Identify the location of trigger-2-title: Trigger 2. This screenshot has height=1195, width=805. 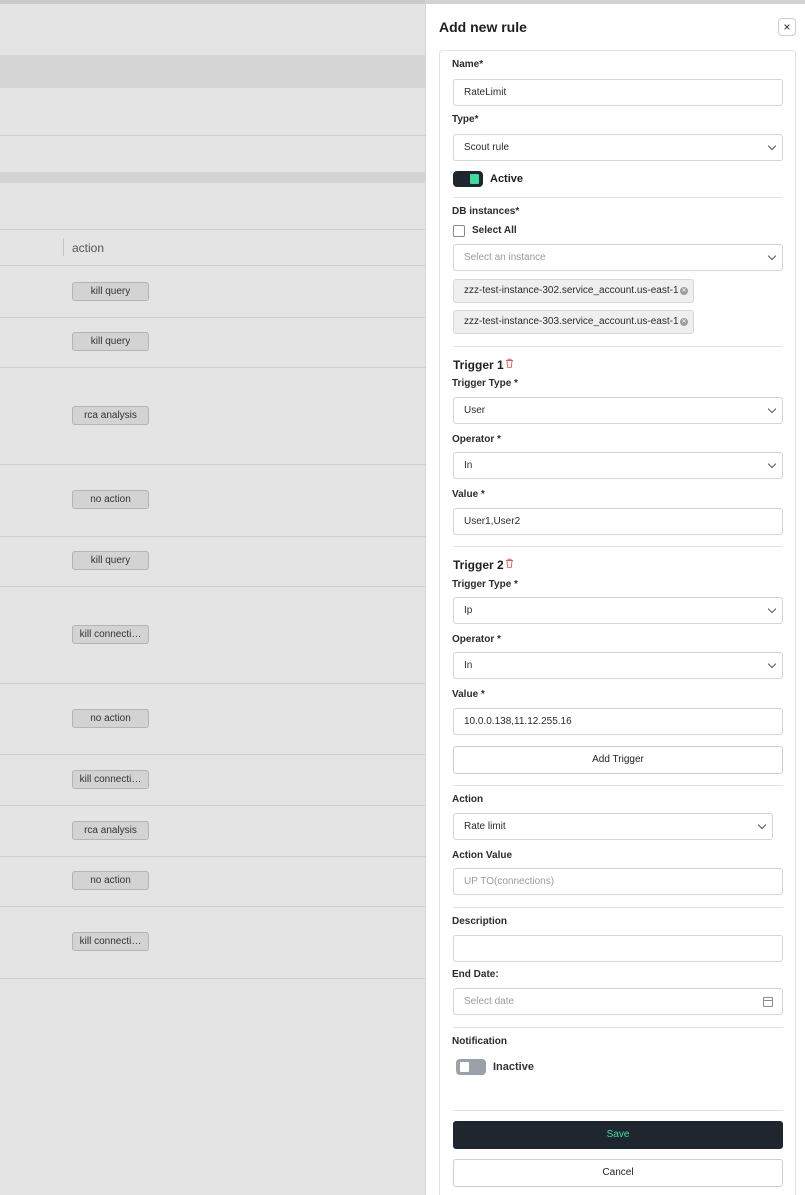
(478, 565).